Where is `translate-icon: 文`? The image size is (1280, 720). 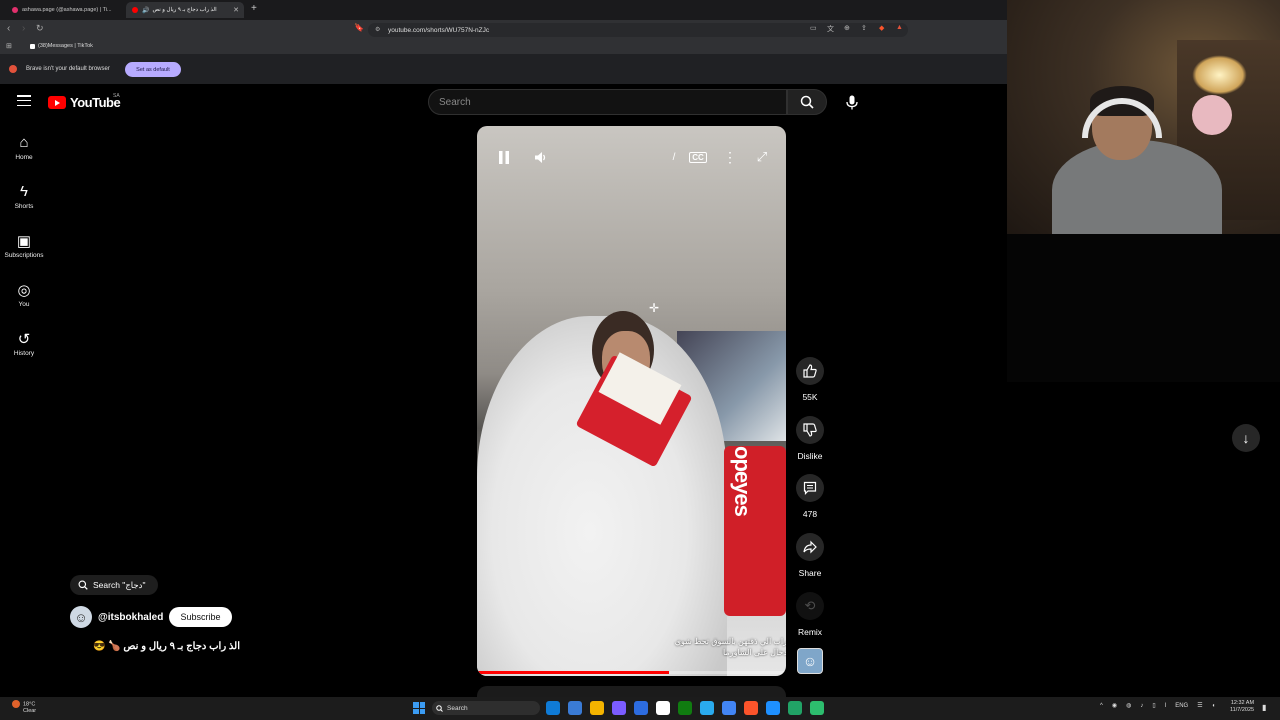
translate-icon: 文 is located at coordinates (830, 29).